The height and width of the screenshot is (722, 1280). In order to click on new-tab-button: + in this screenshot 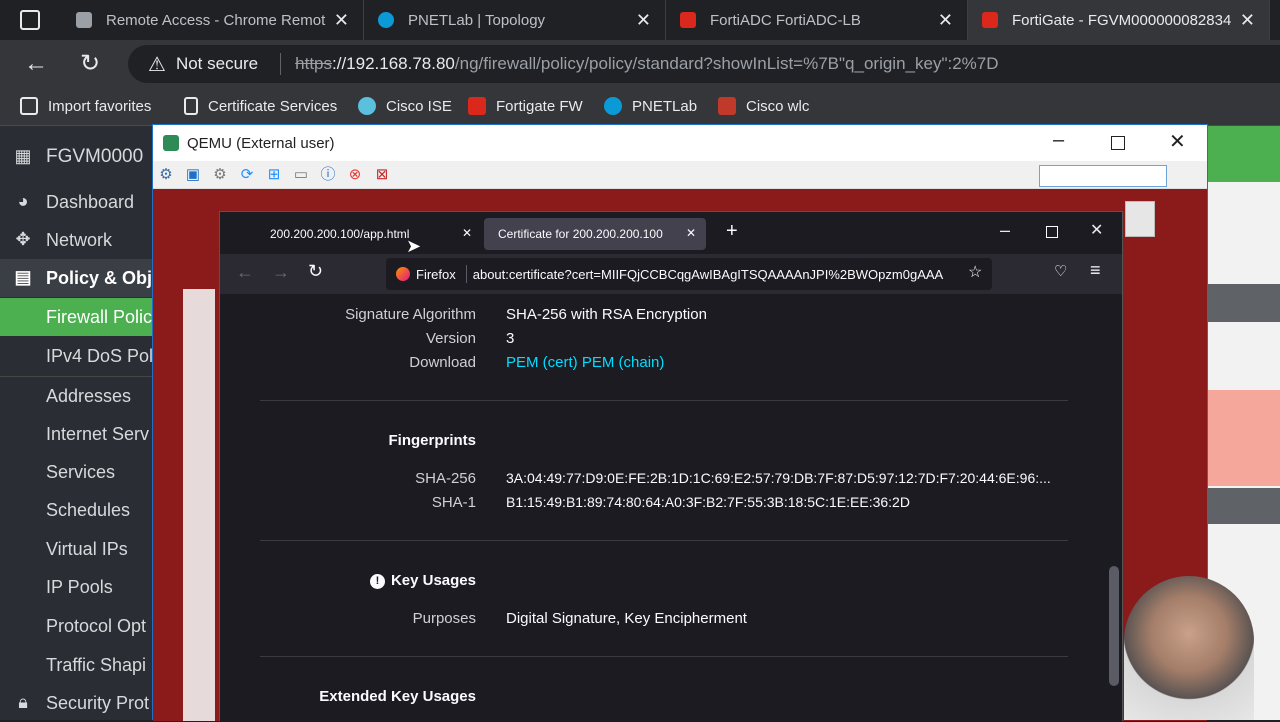, I will do `click(732, 231)`.